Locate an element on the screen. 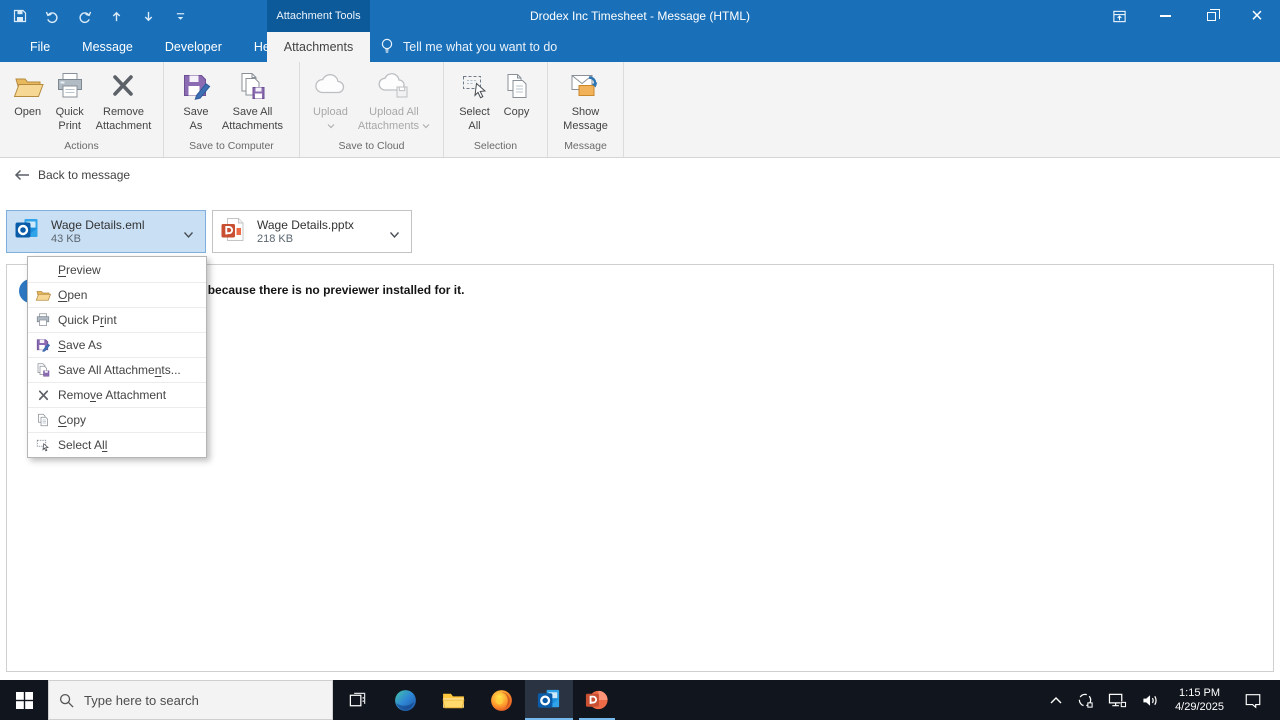  attachment-tile-pptx: Wage Details.pptx 218 KB is located at coordinates (312, 231).